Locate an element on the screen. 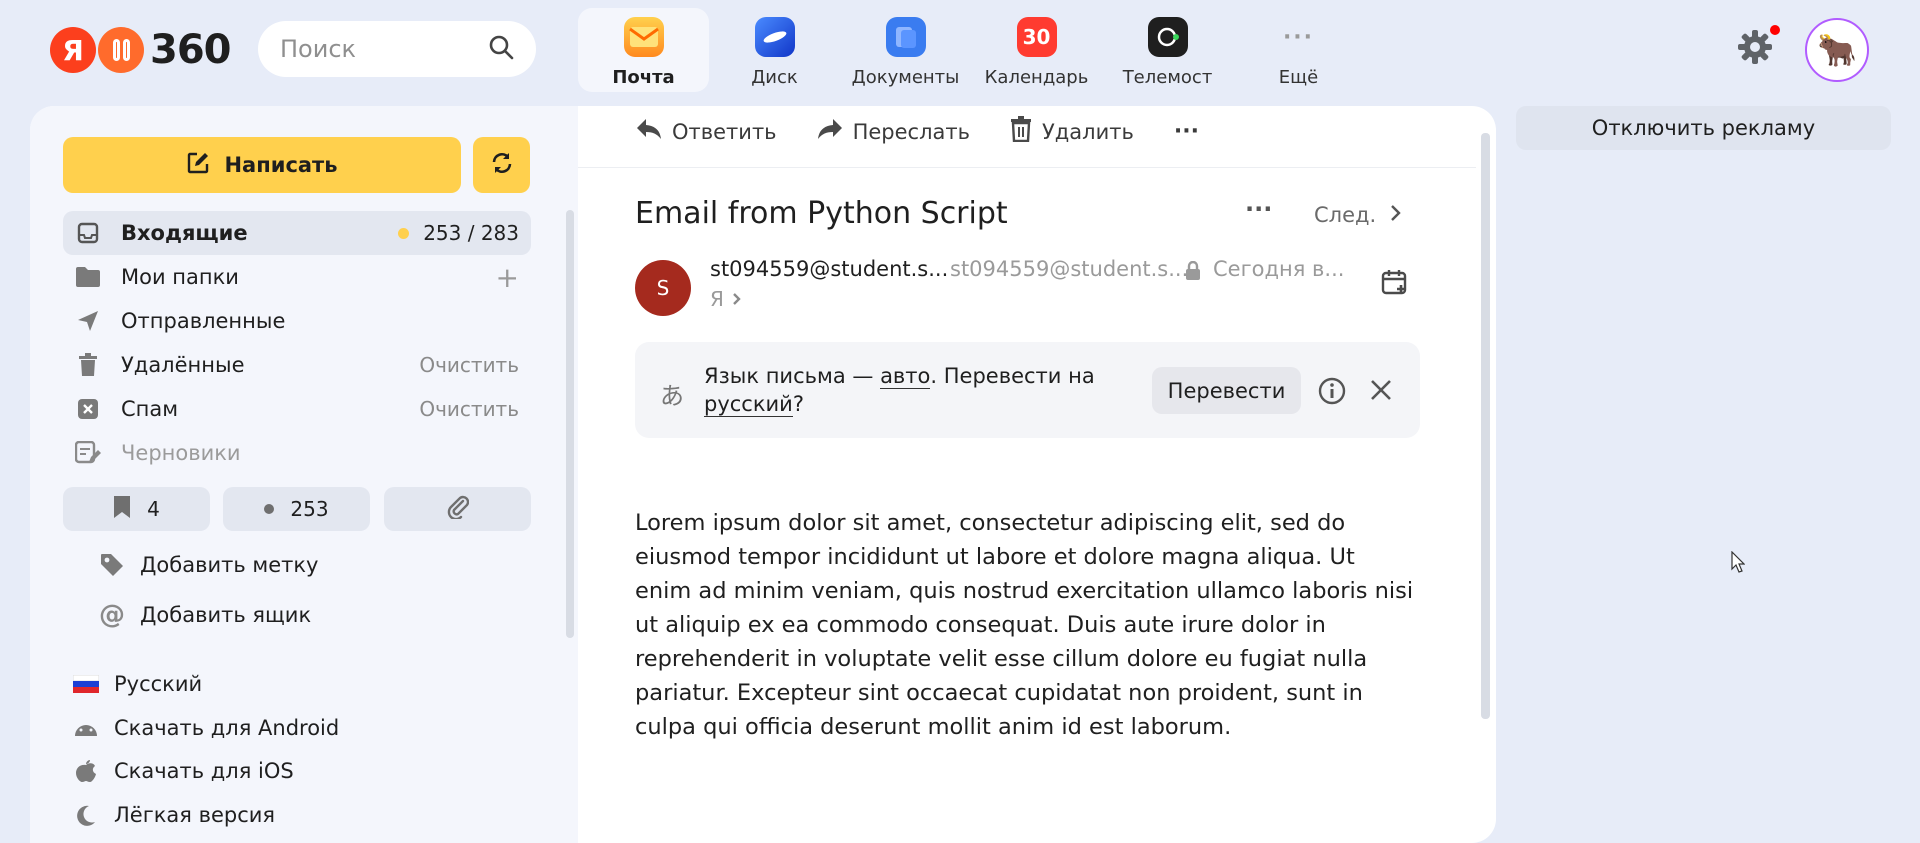  forward-button: Переслать is located at coordinates (893, 131).